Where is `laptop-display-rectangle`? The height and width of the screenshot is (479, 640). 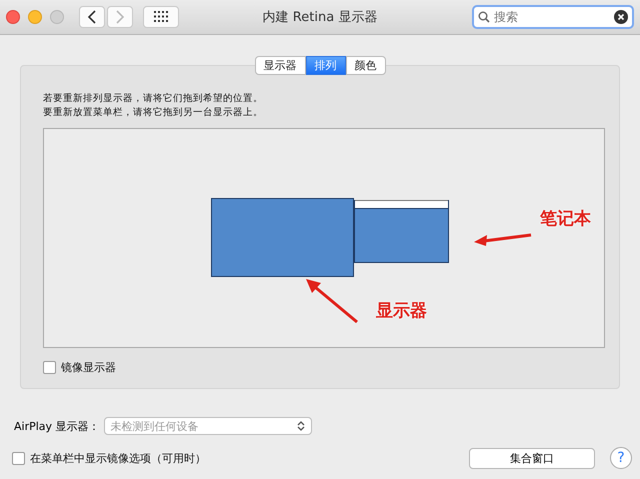 laptop-display-rectangle is located at coordinates (401, 231).